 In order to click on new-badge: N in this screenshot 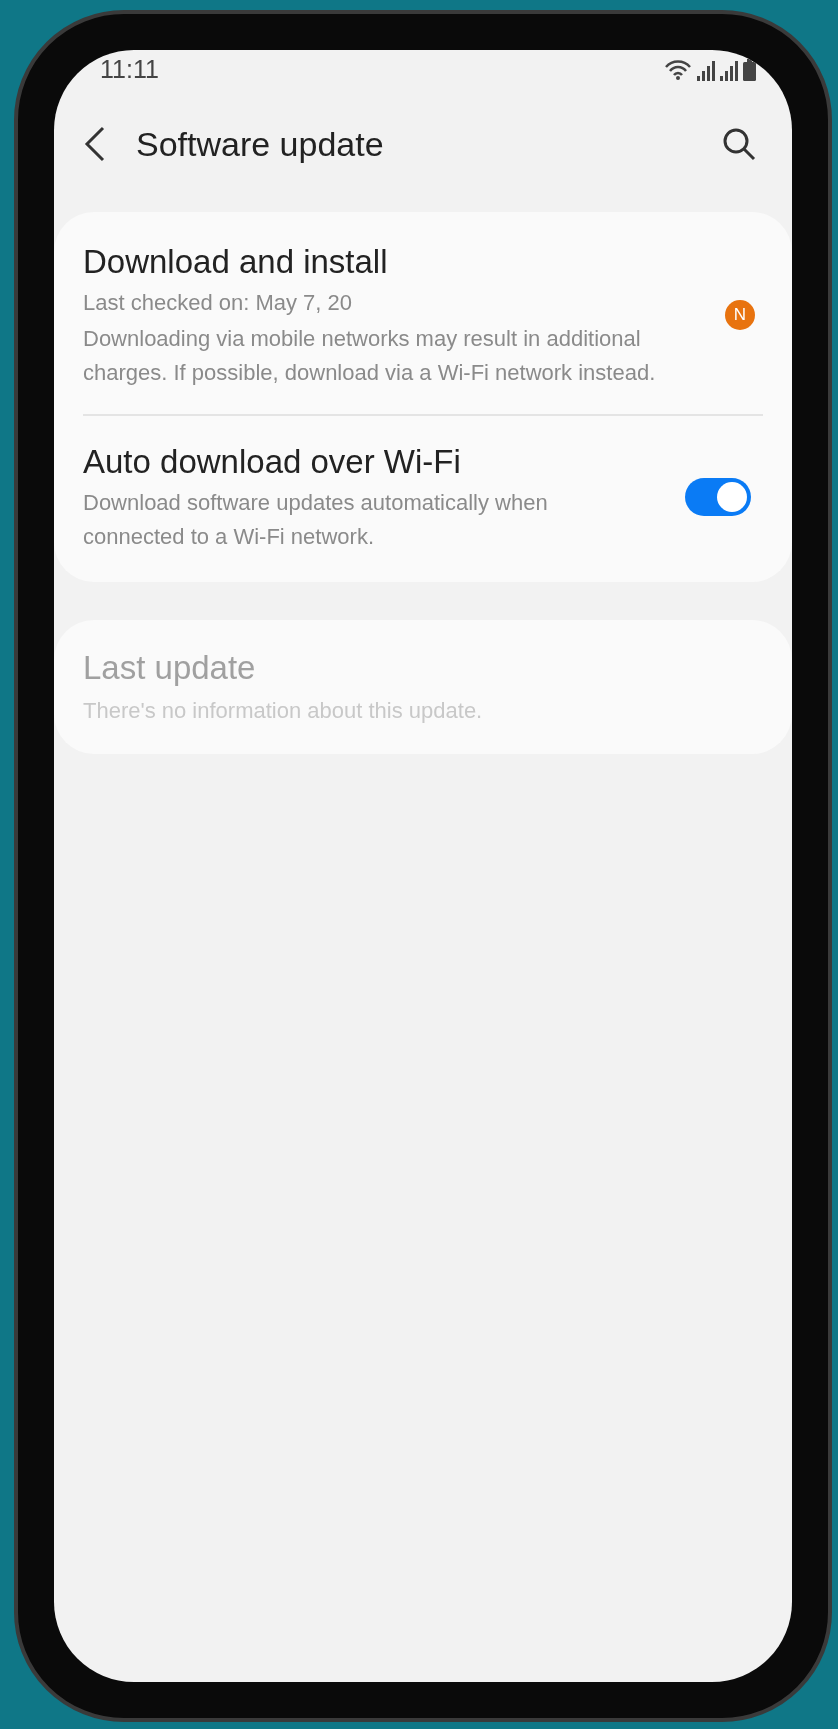, I will do `click(740, 315)`.